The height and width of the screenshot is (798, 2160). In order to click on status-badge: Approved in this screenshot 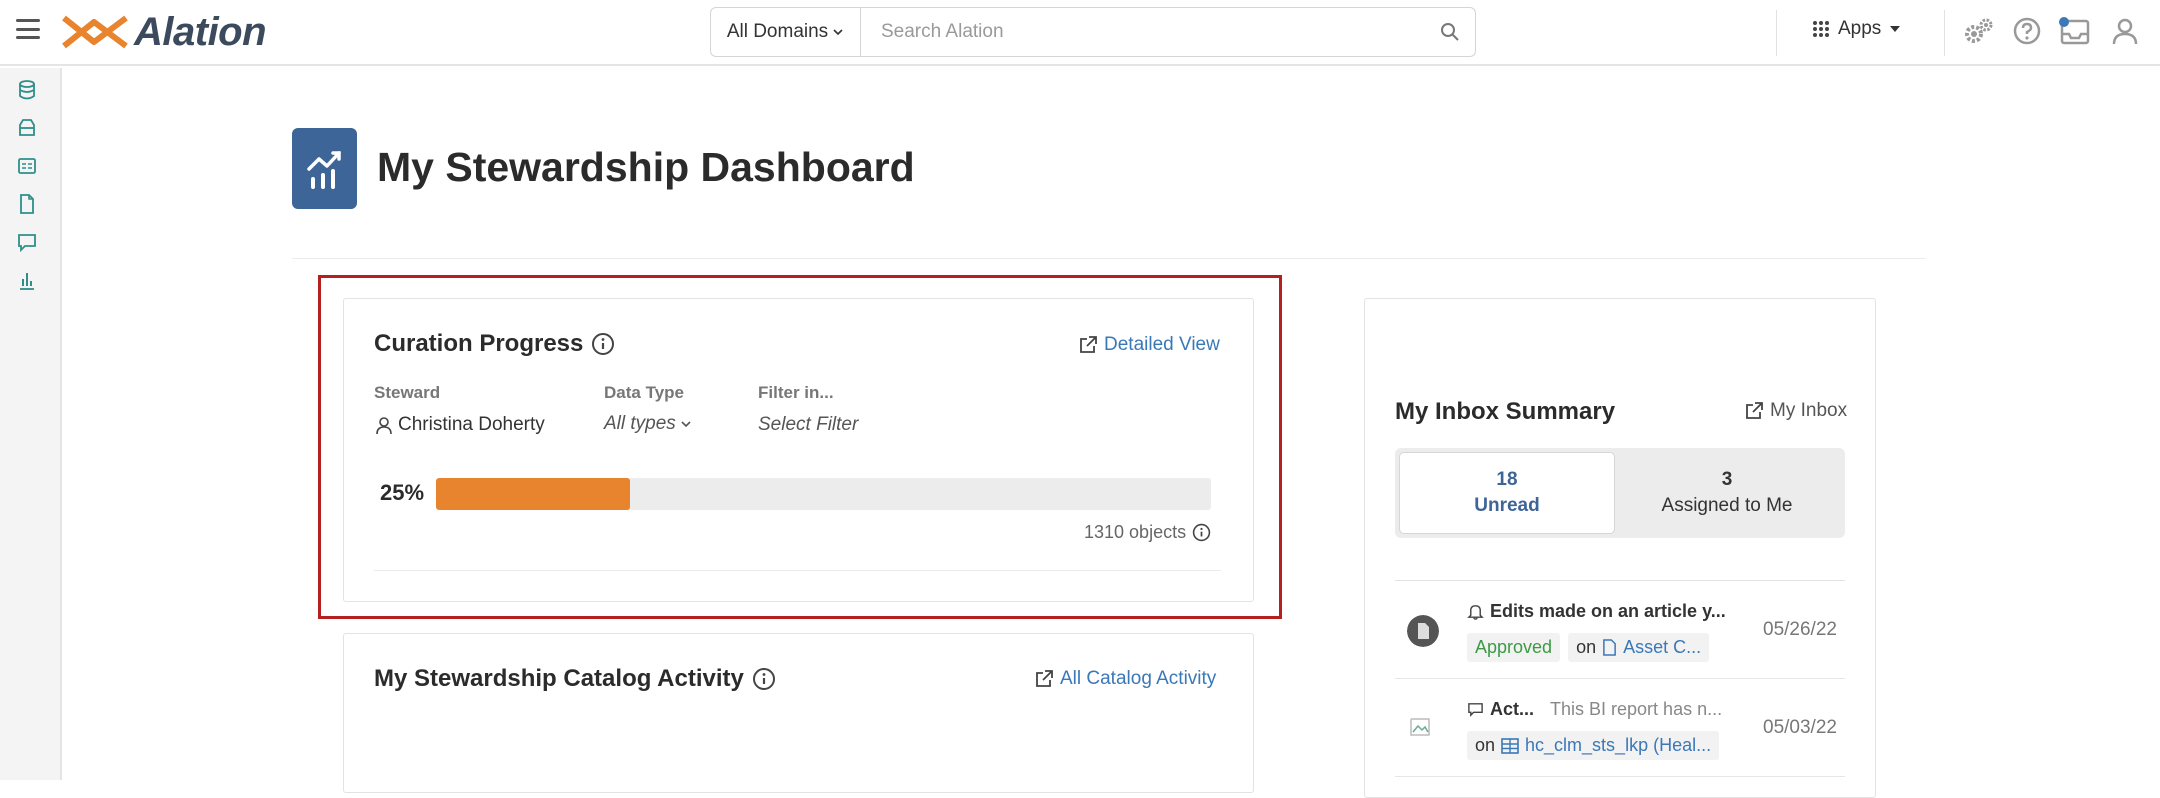, I will do `click(1514, 647)`.